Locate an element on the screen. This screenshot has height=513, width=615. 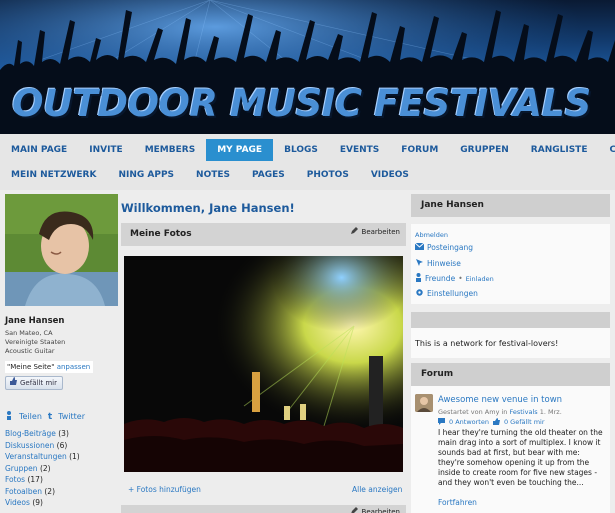
nav-item-pages: PAGES is located at coordinates (268, 175).